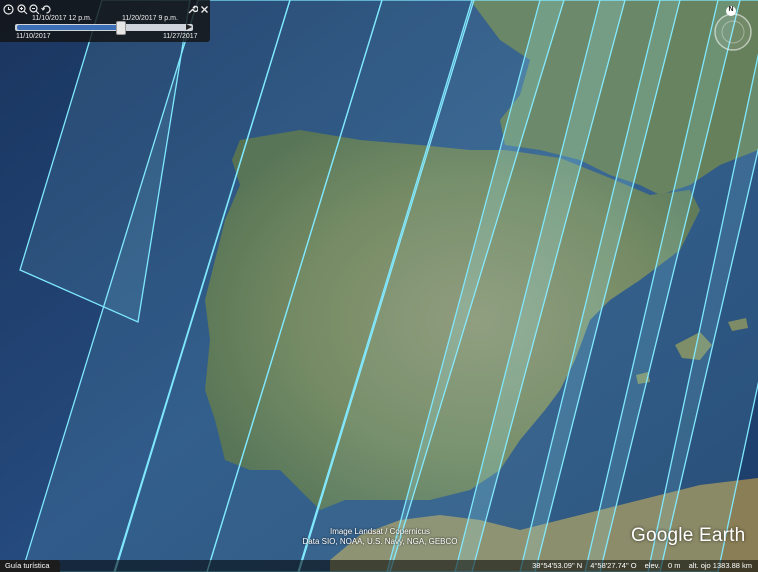 This screenshot has height=572, width=758. Describe the element at coordinates (46, 9) in the screenshot. I see `loop-icon` at that location.